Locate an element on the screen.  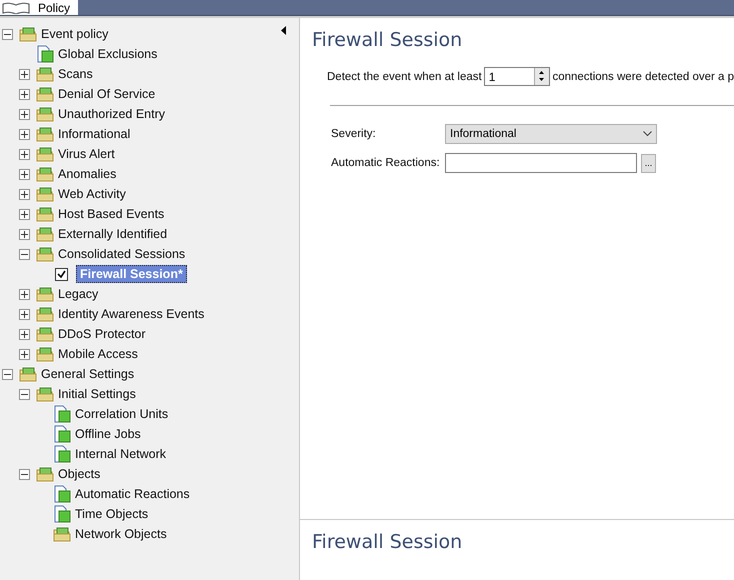
tree-item: Offline Jobs is located at coordinates (108, 434).